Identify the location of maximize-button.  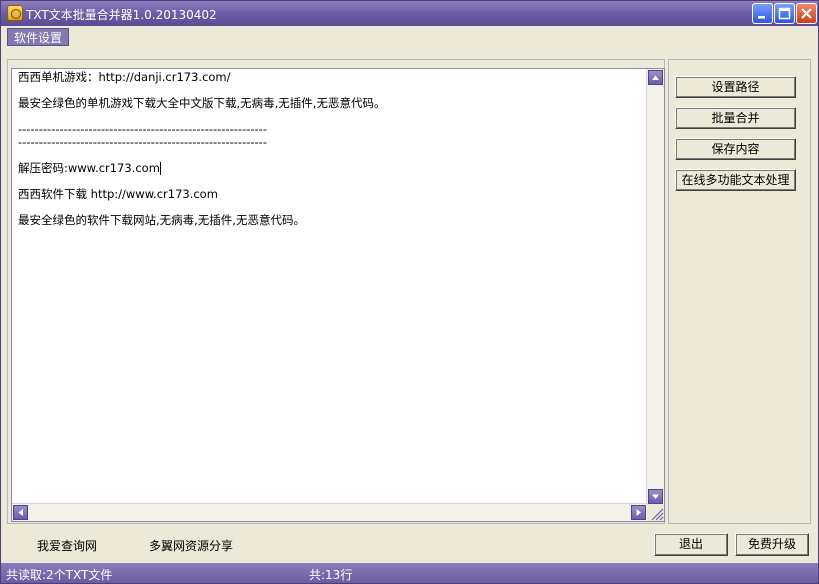
(784, 13).